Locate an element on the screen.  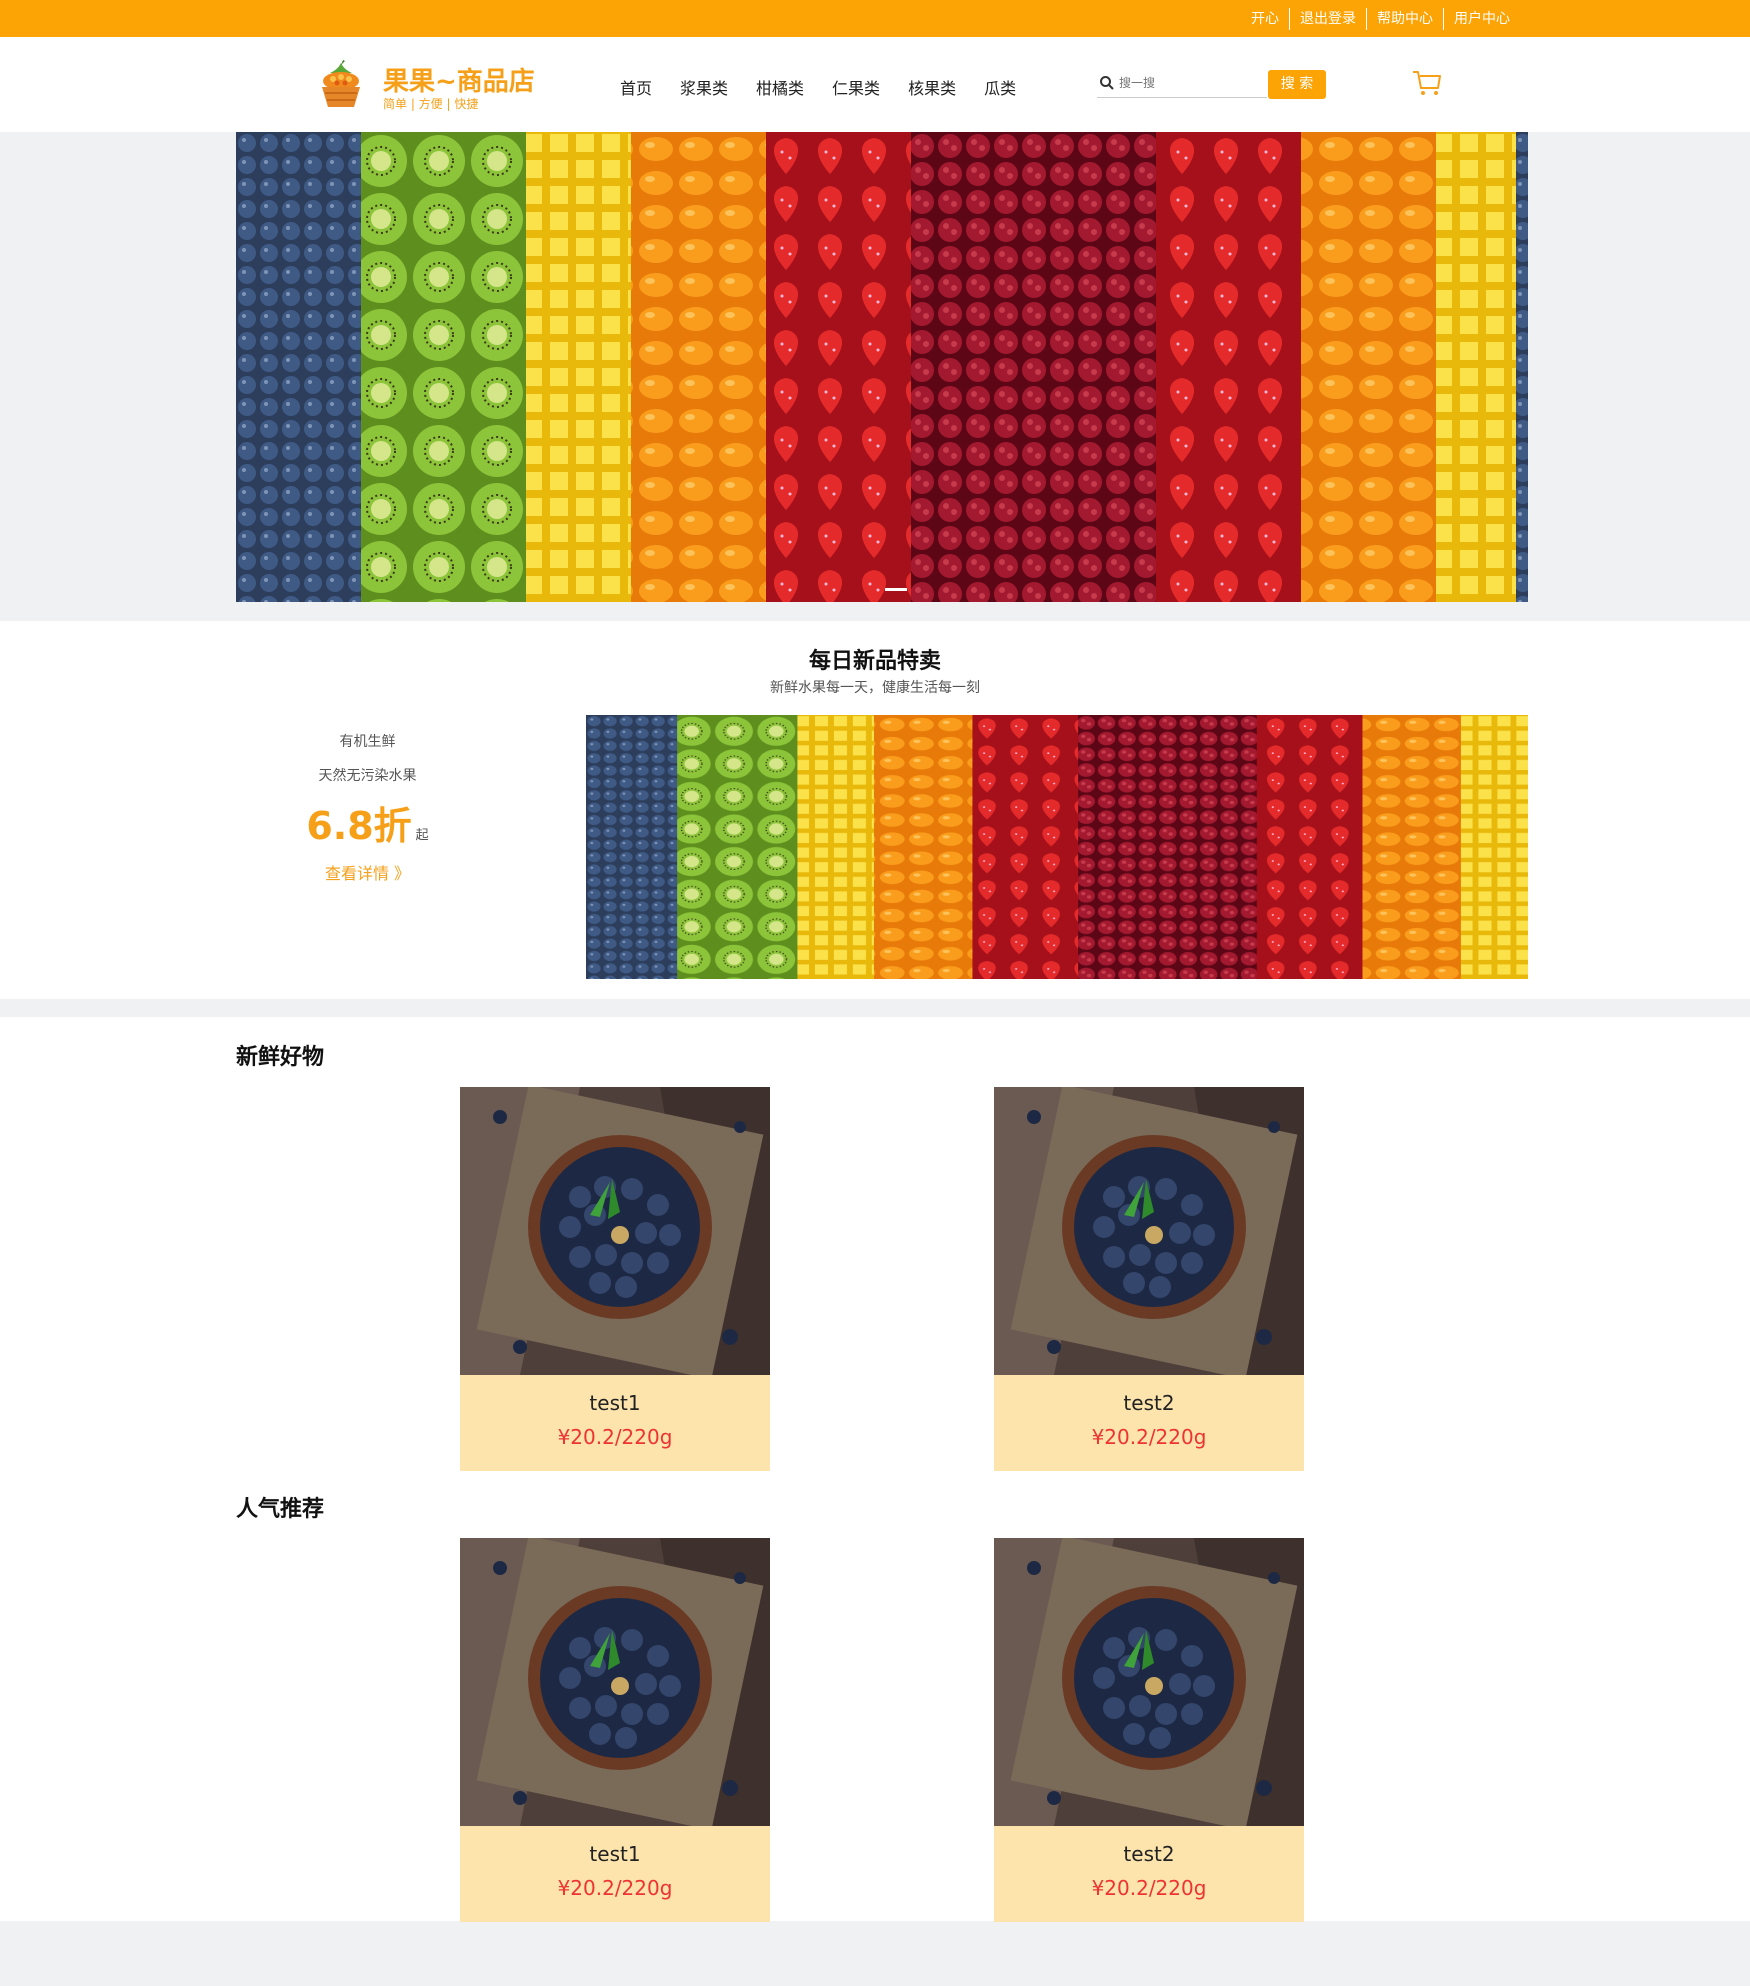
nav-item-stone-fruit: 核果类 is located at coordinates (932, 87).